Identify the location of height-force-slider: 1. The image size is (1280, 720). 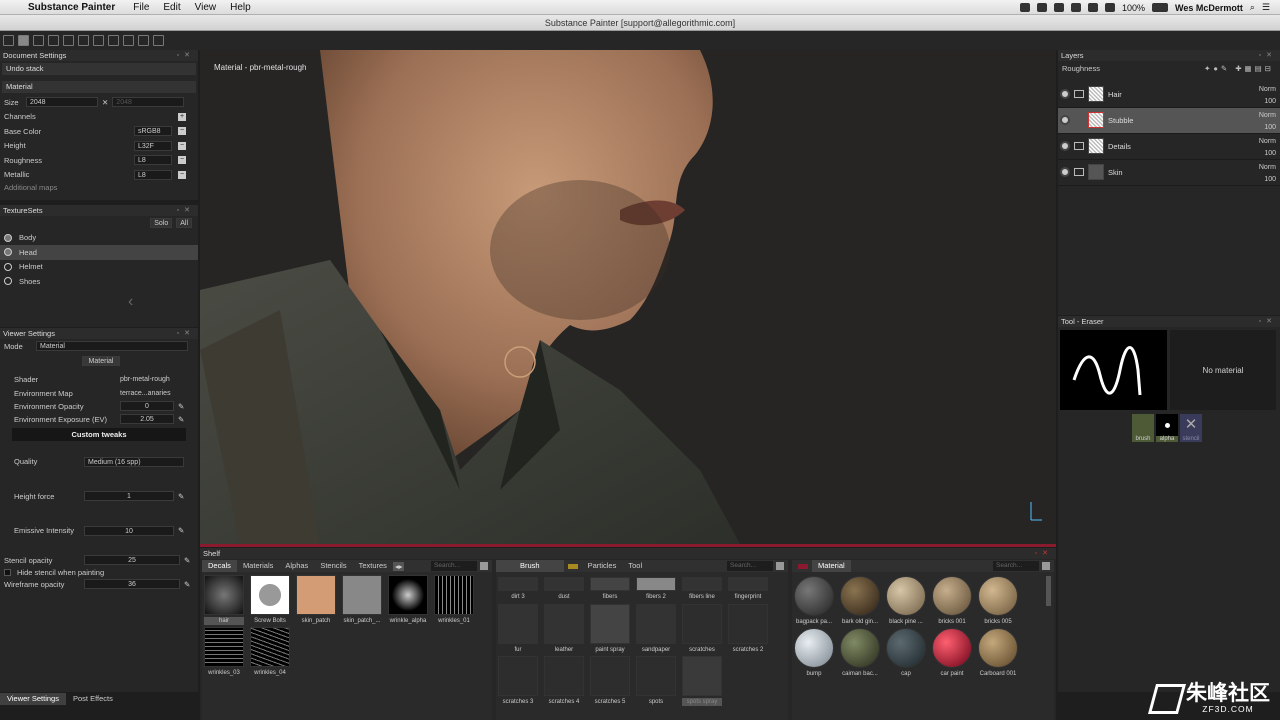
(129, 496).